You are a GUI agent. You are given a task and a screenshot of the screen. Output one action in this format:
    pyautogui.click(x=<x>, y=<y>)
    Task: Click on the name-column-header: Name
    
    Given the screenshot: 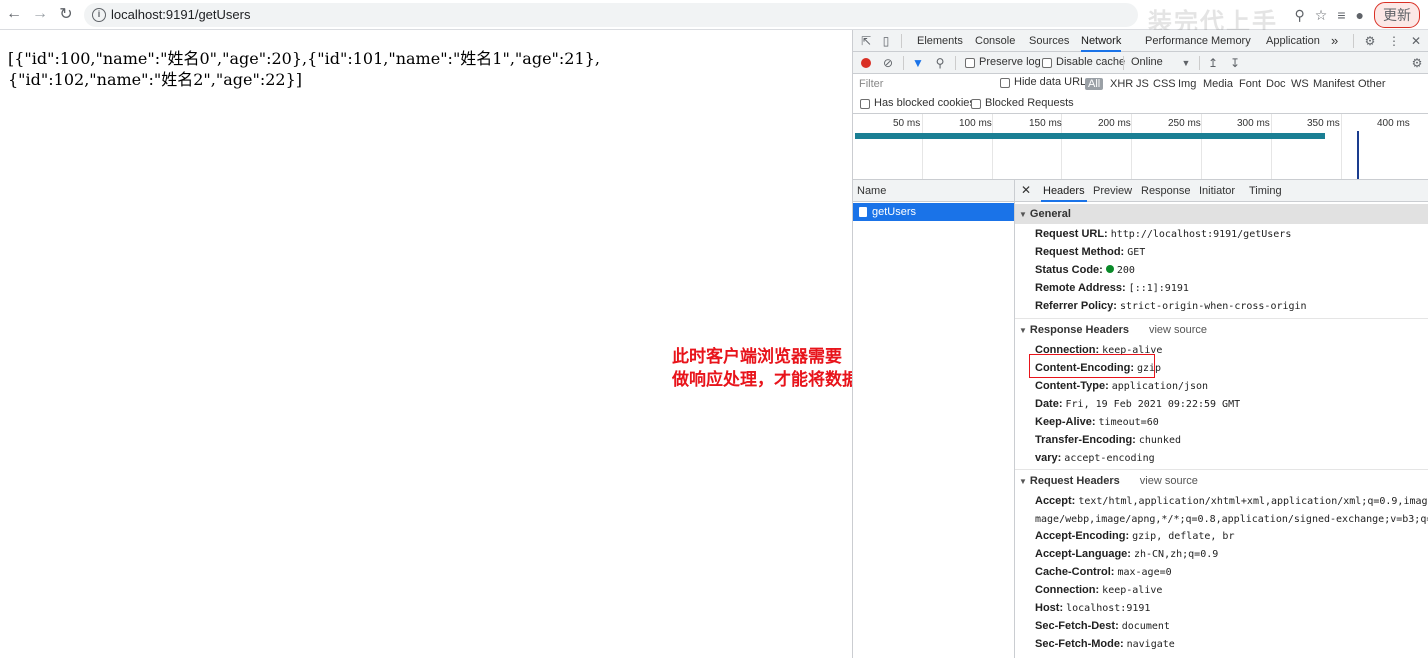 What is the action you would take?
    pyautogui.click(x=933, y=191)
    